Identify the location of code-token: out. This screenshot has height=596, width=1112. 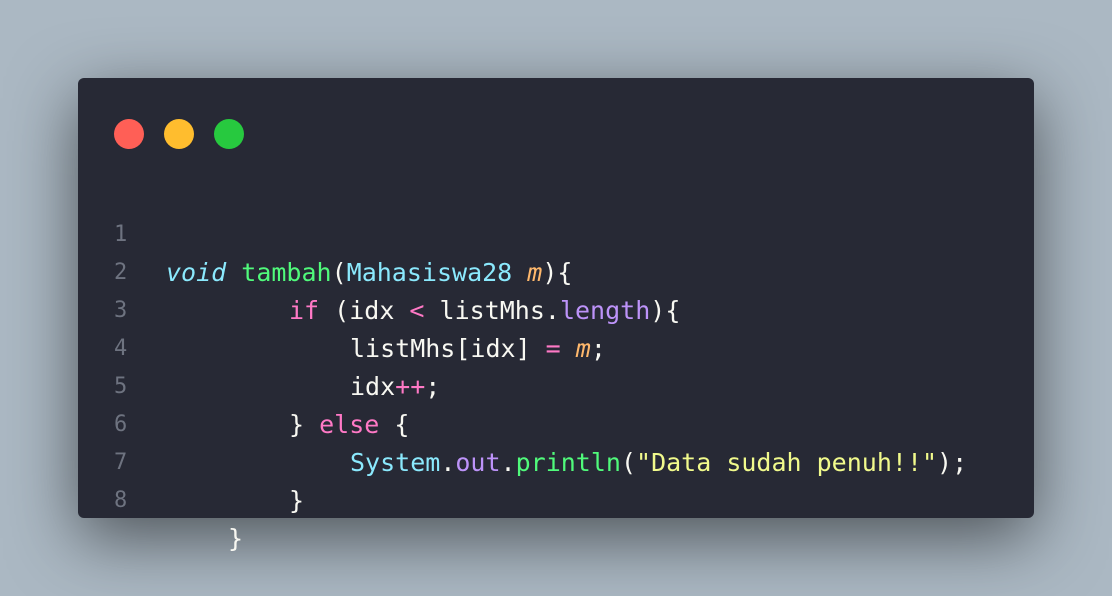
(478, 462).